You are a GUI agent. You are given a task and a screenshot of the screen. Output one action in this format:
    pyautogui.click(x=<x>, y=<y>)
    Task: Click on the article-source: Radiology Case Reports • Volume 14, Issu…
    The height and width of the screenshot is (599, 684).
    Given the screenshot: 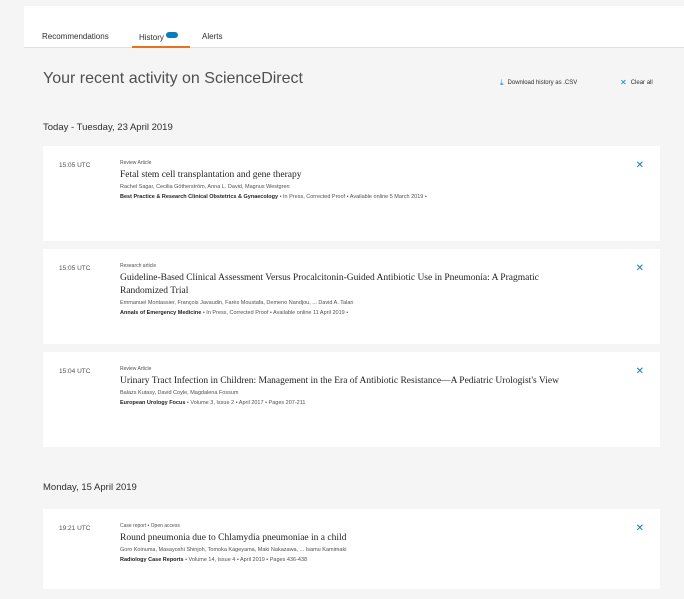 What is the action you would take?
    pyautogui.click(x=340, y=560)
    